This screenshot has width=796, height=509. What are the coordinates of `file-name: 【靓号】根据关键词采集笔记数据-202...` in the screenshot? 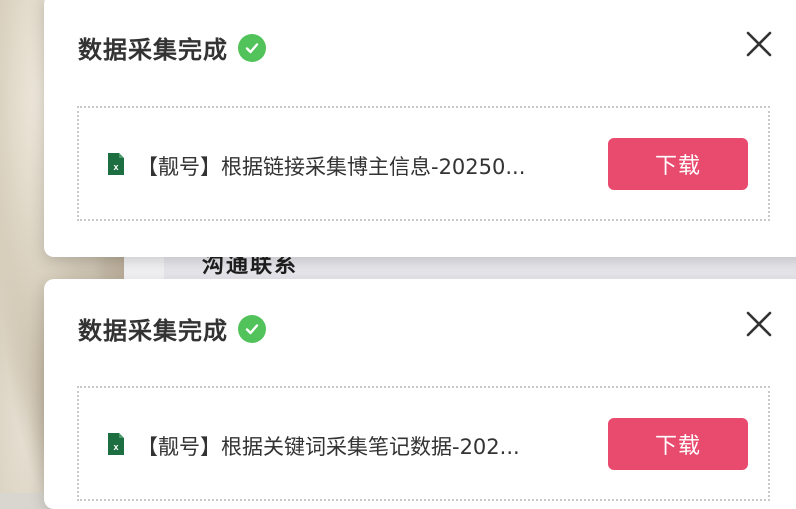 It's located at (328, 447).